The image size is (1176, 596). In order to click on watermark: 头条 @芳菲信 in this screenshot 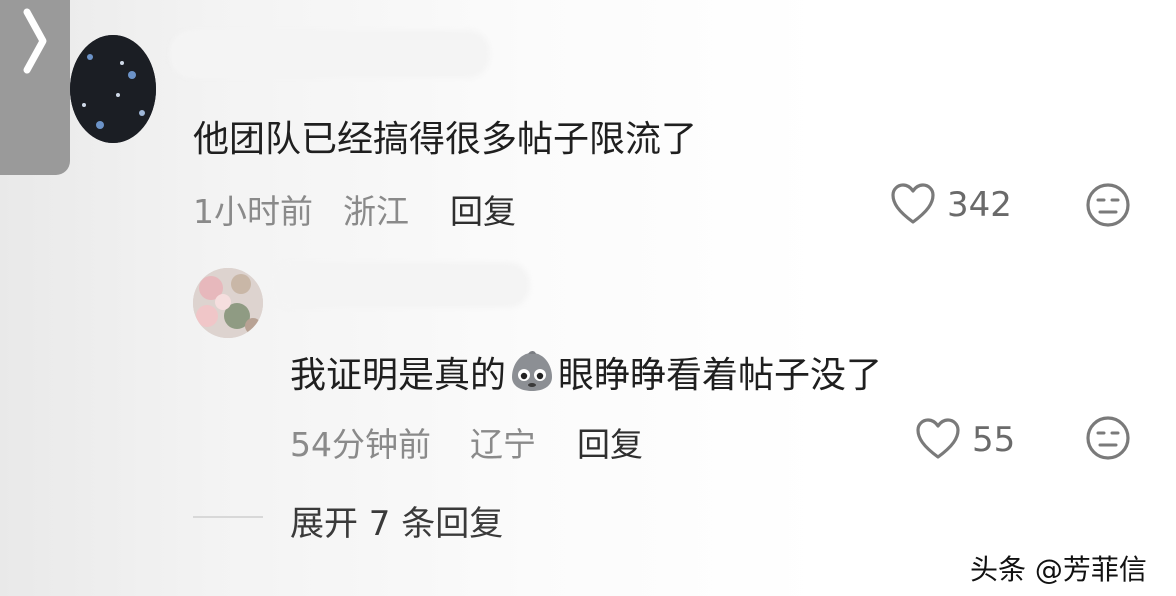, I will do `click(1058, 569)`.